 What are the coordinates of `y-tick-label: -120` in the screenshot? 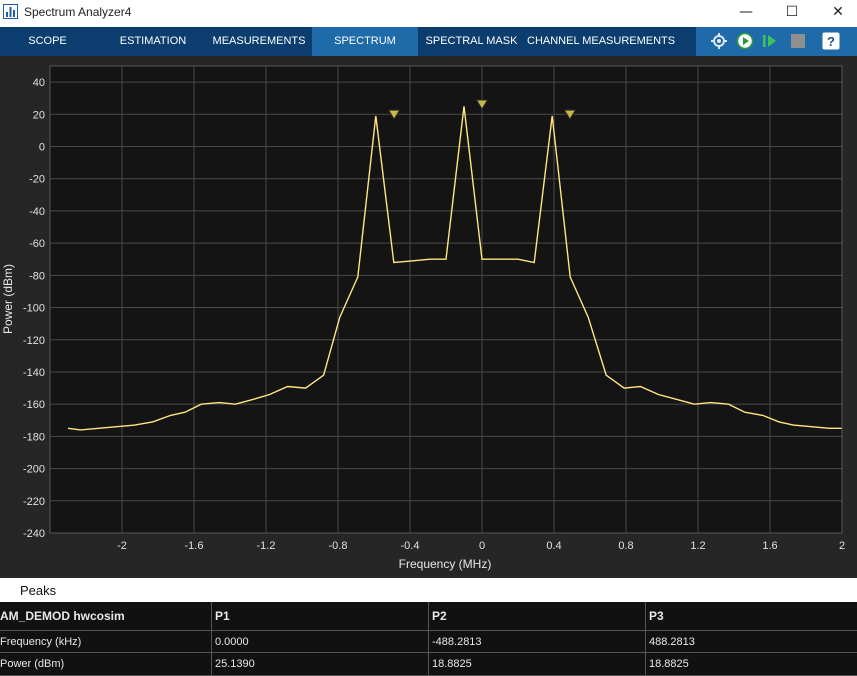 It's located at (34, 341).